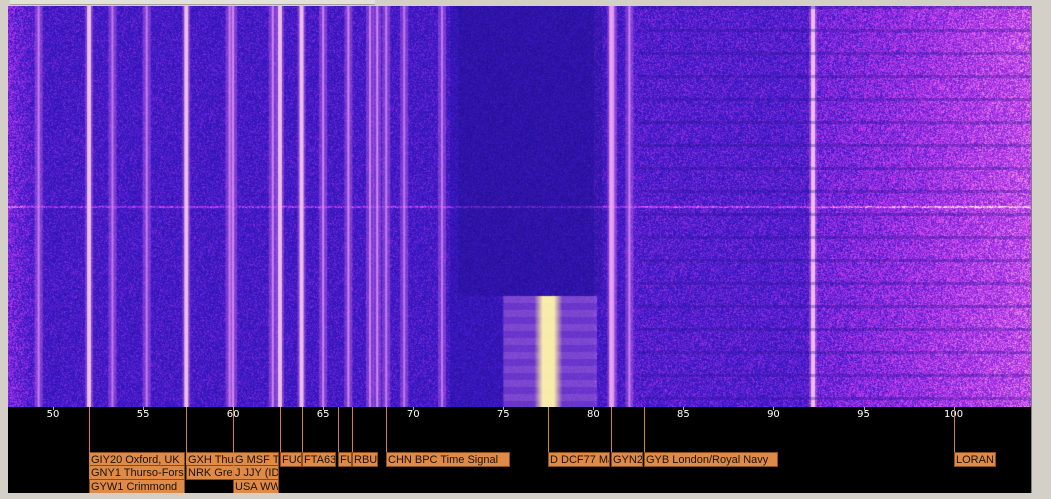 This screenshot has height=499, width=1051. What do you see at coordinates (143, 414) in the screenshot?
I see `scale-tick-label: 55` at bounding box center [143, 414].